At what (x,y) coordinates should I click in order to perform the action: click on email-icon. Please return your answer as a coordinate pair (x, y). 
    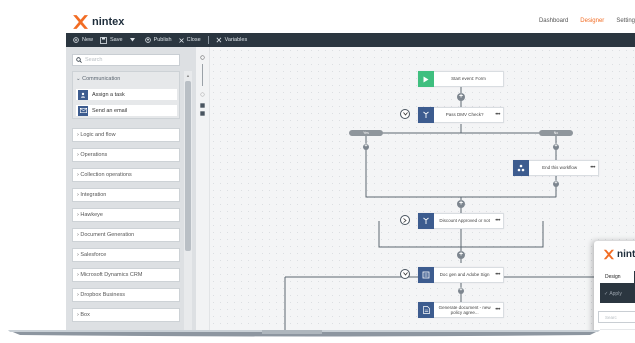
    Looking at the image, I should click on (83, 110).